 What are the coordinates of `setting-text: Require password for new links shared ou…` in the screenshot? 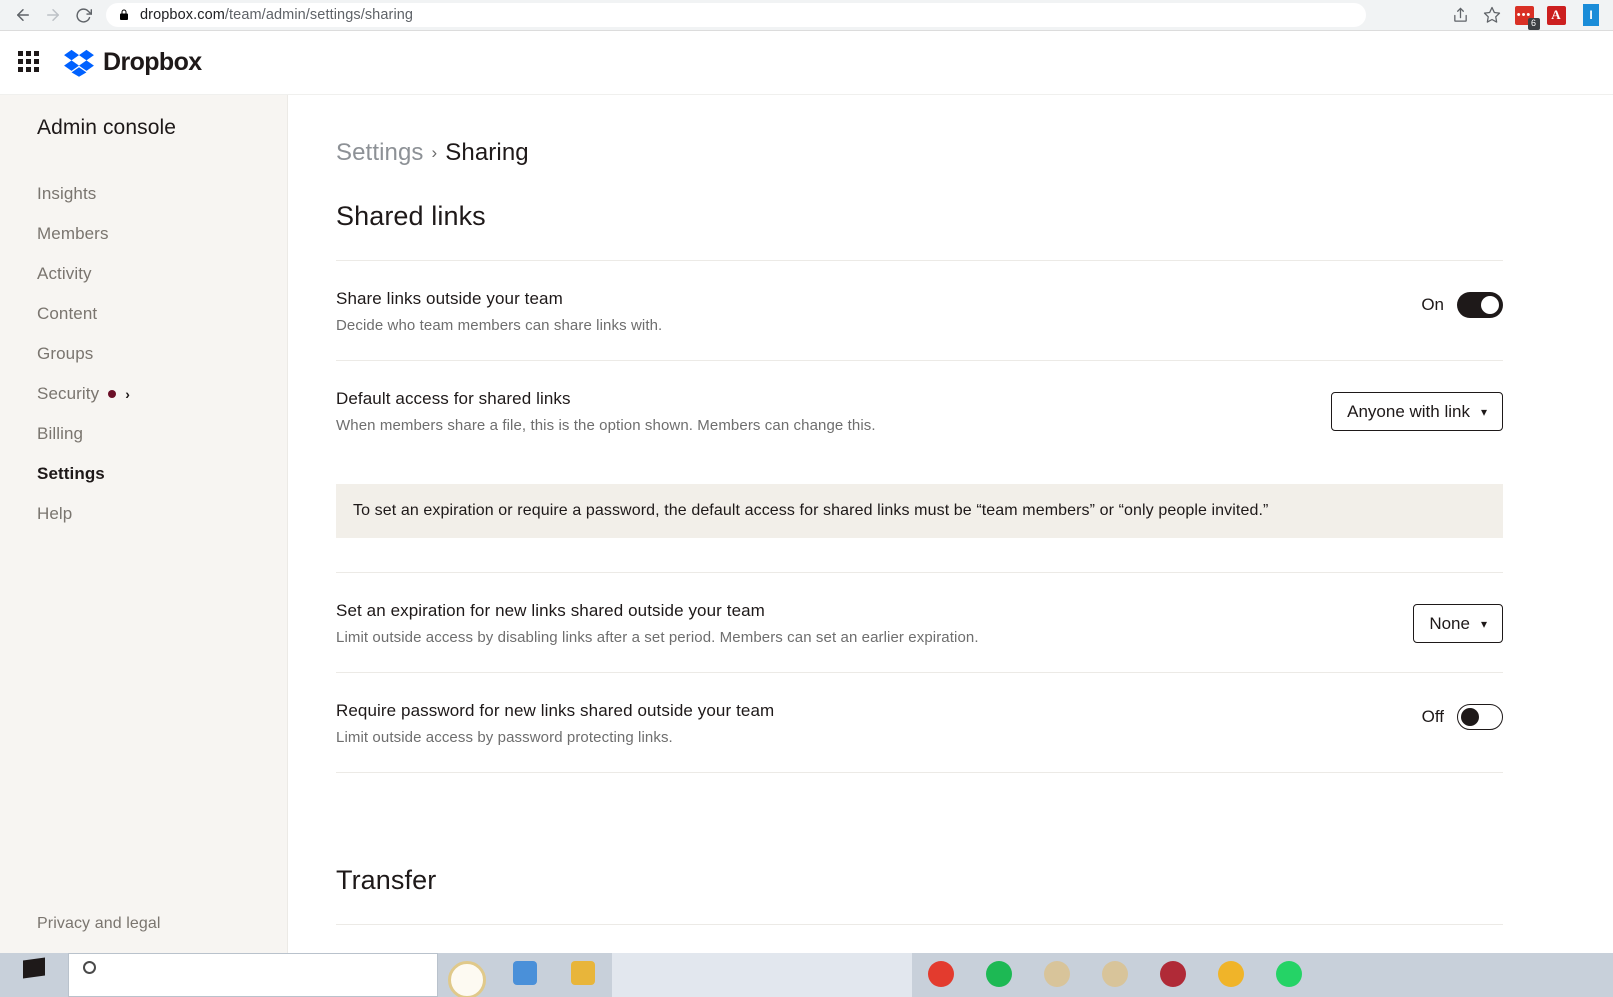 It's located at (555, 723).